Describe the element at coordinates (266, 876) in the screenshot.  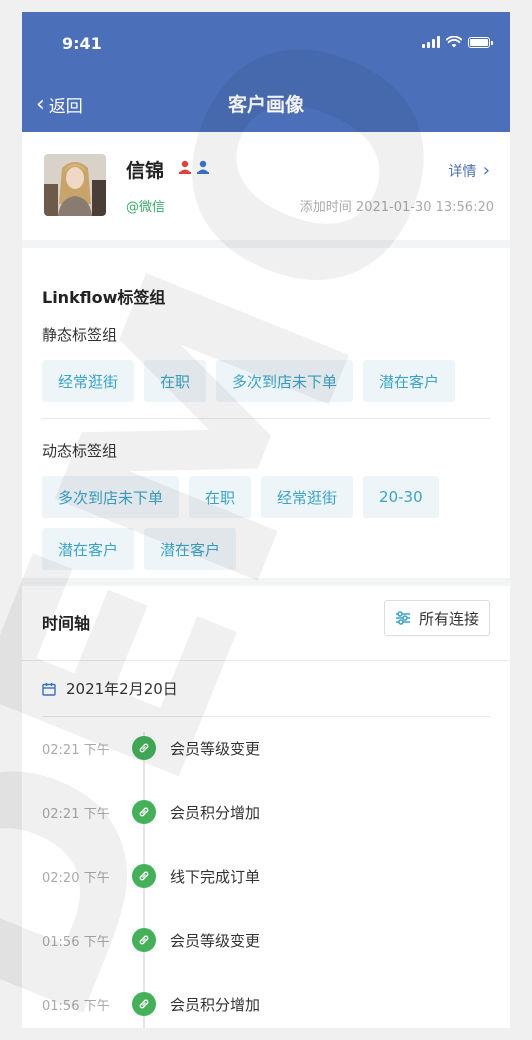
I see `timeline-event: 02:20 下午 线下完成订单` at that location.